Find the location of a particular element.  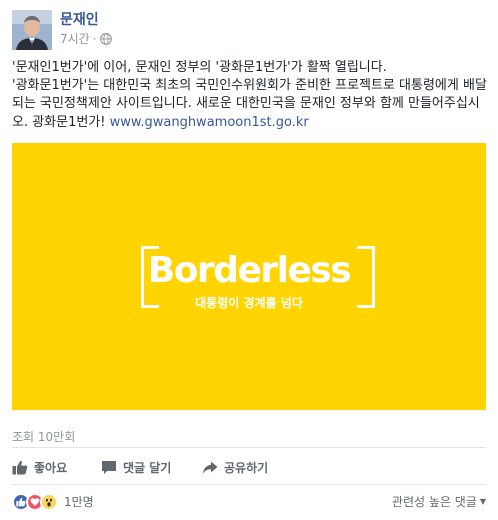

share-button: 공유하기 is located at coordinates (235, 467).